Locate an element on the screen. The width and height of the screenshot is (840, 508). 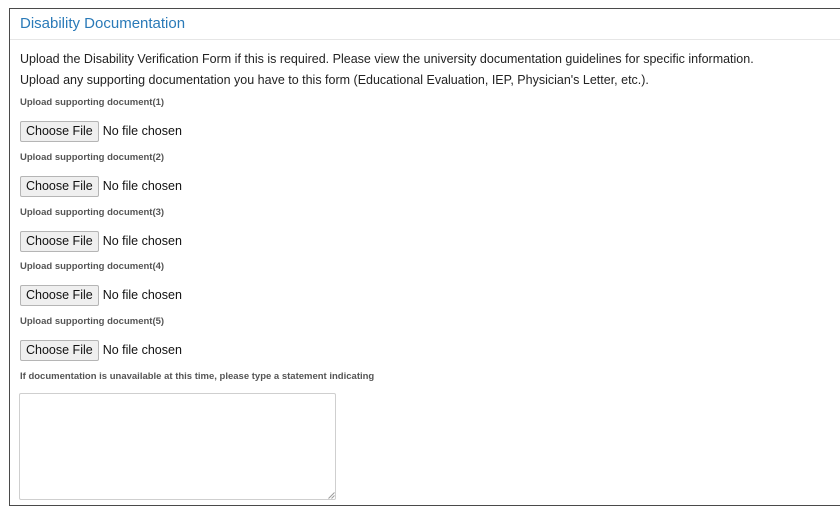
file-status-5: No file chosen is located at coordinates (142, 350).